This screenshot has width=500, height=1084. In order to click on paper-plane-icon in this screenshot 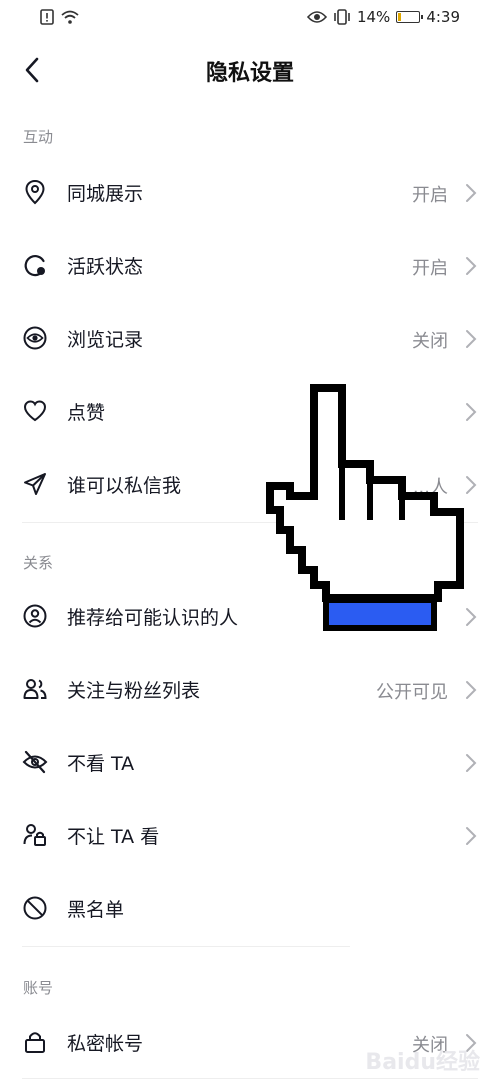, I will do `click(35, 484)`.